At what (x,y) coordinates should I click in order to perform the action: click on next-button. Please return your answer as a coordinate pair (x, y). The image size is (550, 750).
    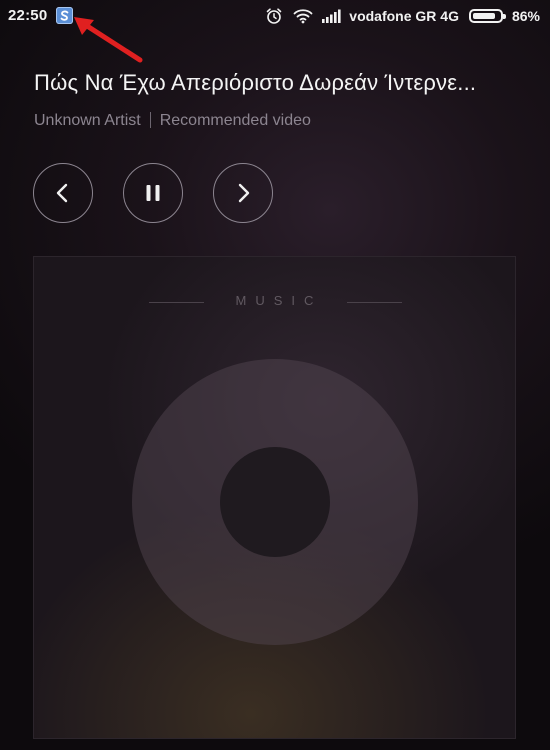
    Looking at the image, I should click on (243, 193).